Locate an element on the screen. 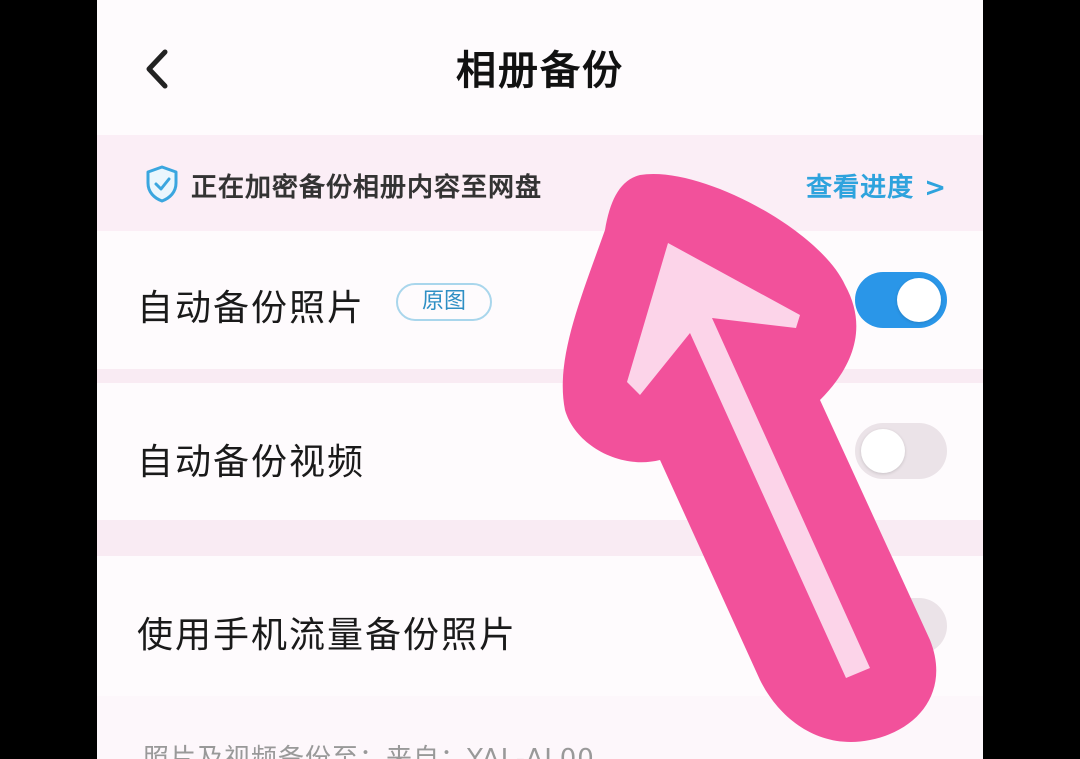 Image resolution: width=1080 pixels, height=759 pixels. mobile-data-backup-toggle is located at coordinates (901, 626).